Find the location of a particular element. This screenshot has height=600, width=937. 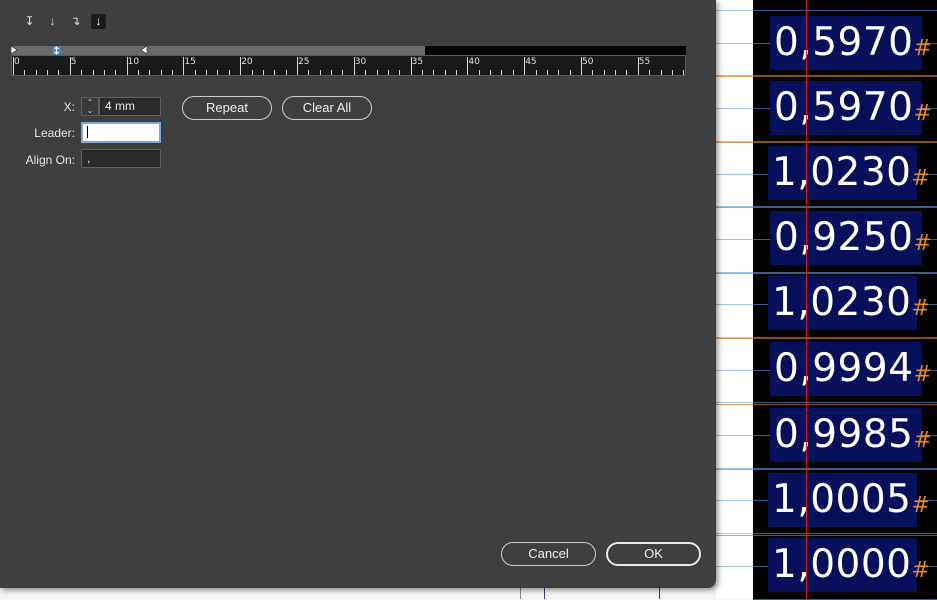

ruler-tick-label: 0 is located at coordinates (17, 62).